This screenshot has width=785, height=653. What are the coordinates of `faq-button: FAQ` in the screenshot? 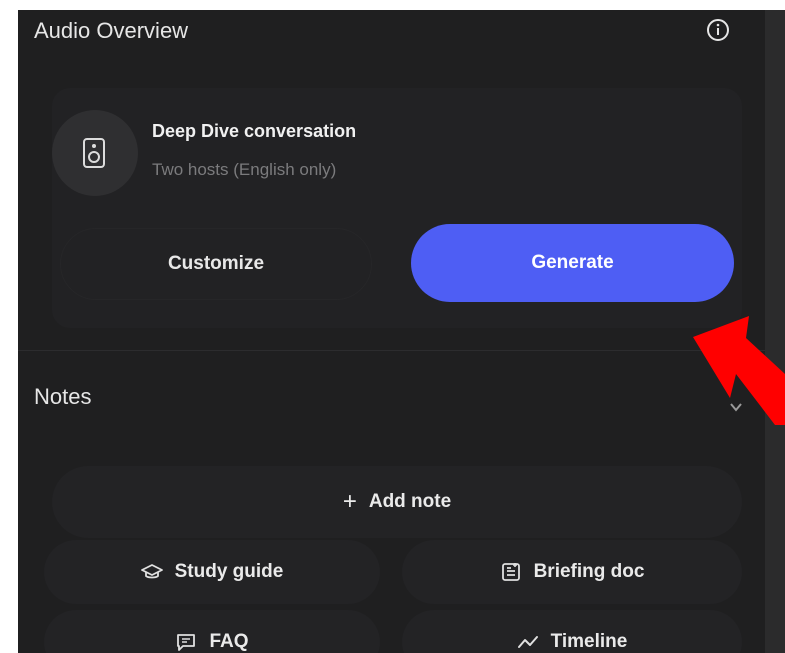 It's located at (212, 631).